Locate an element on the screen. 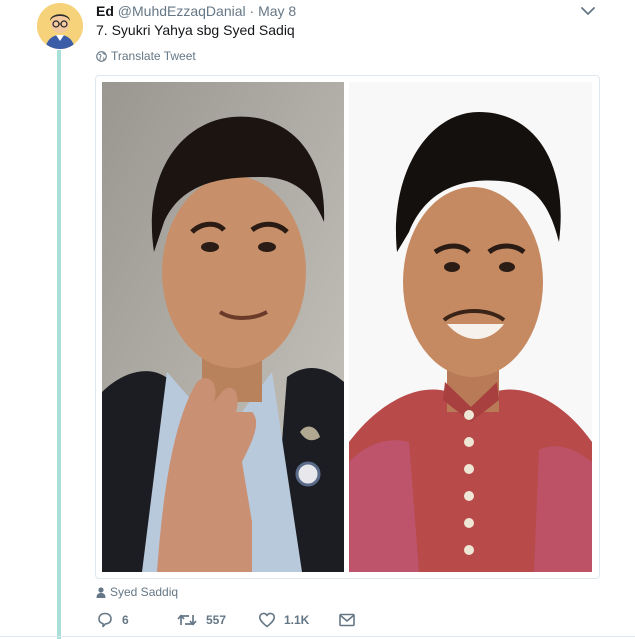 The image size is (635, 639). like-button: 1.1K is located at coordinates (283, 620).